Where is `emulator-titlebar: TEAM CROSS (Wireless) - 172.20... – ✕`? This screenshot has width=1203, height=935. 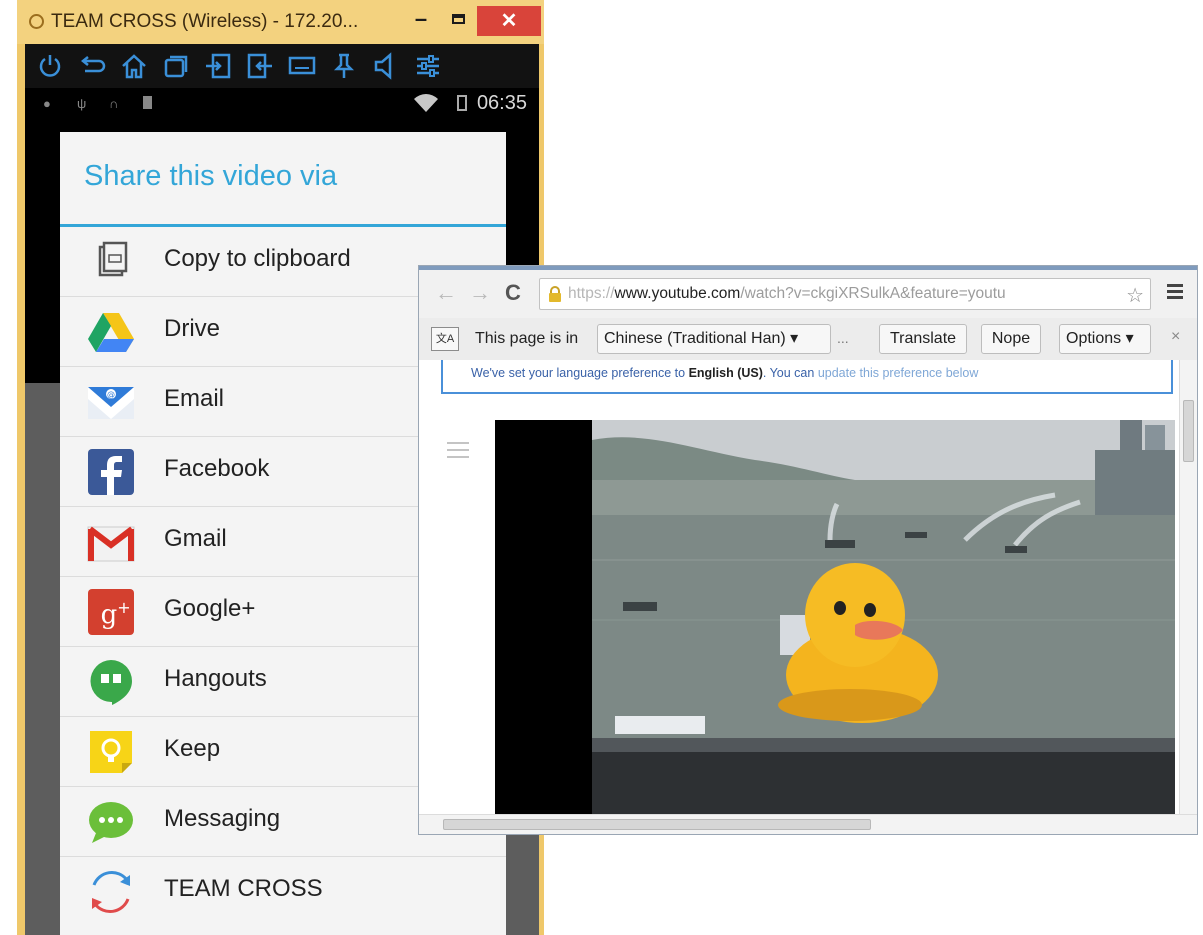 emulator-titlebar: TEAM CROSS (Wireless) - 172.20... – ✕ is located at coordinates (280, 22).